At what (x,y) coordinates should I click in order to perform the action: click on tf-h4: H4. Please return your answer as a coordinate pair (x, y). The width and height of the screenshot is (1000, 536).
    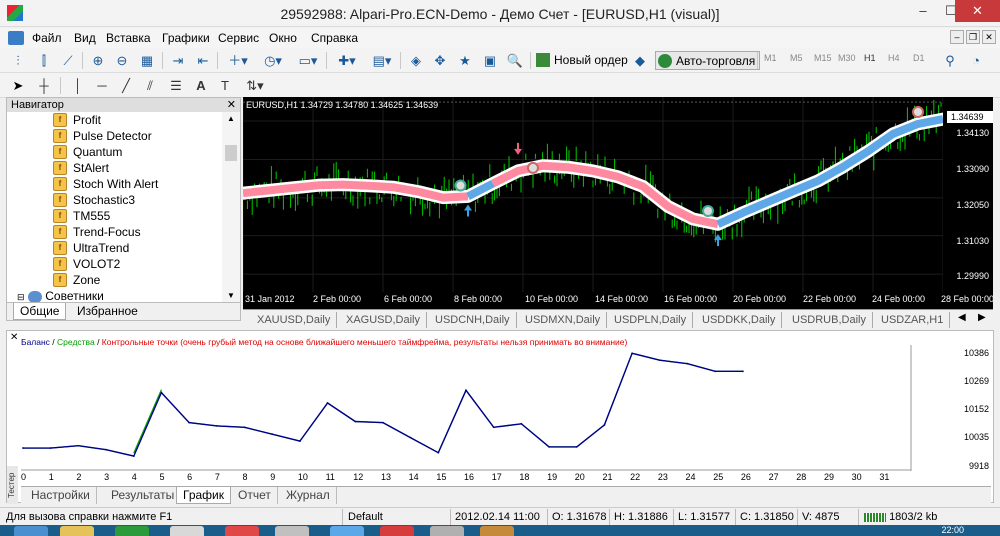
    Looking at the image, I should click on (894, 58).